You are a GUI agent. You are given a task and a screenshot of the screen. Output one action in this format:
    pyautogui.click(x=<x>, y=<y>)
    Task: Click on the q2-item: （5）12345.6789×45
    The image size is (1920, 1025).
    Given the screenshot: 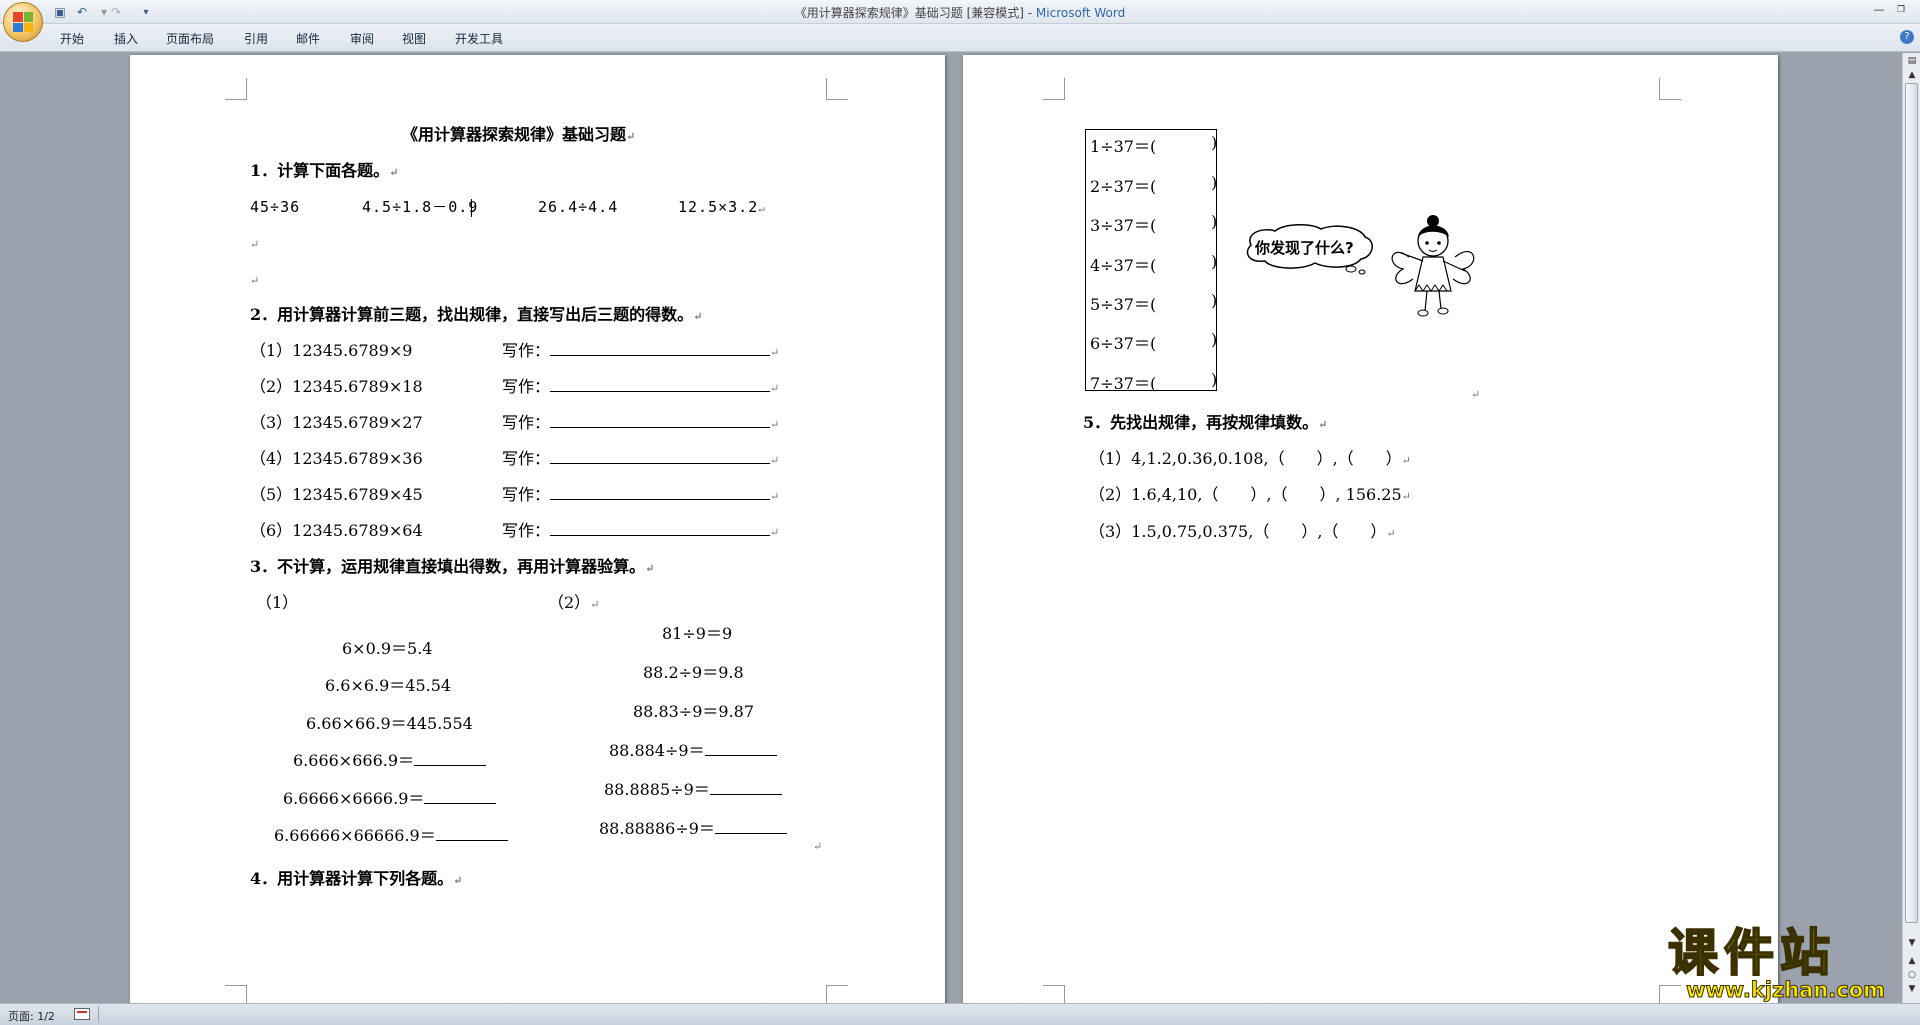 What is the action you would take?
    pyautogui.click(x=336, y=494)
    